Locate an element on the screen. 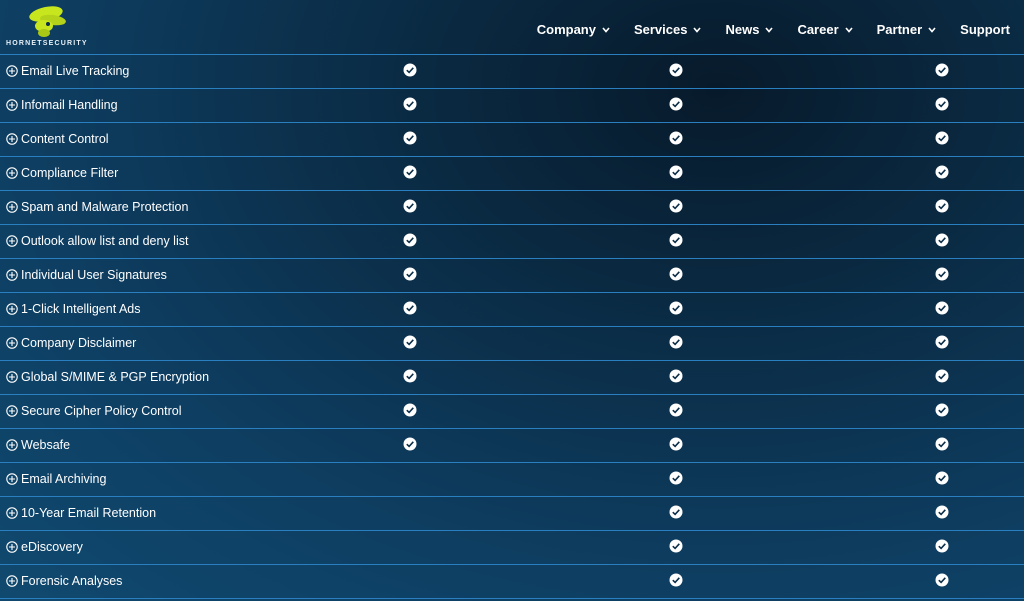  feature-label: eDiscovery is located at coordinates (52, 547).